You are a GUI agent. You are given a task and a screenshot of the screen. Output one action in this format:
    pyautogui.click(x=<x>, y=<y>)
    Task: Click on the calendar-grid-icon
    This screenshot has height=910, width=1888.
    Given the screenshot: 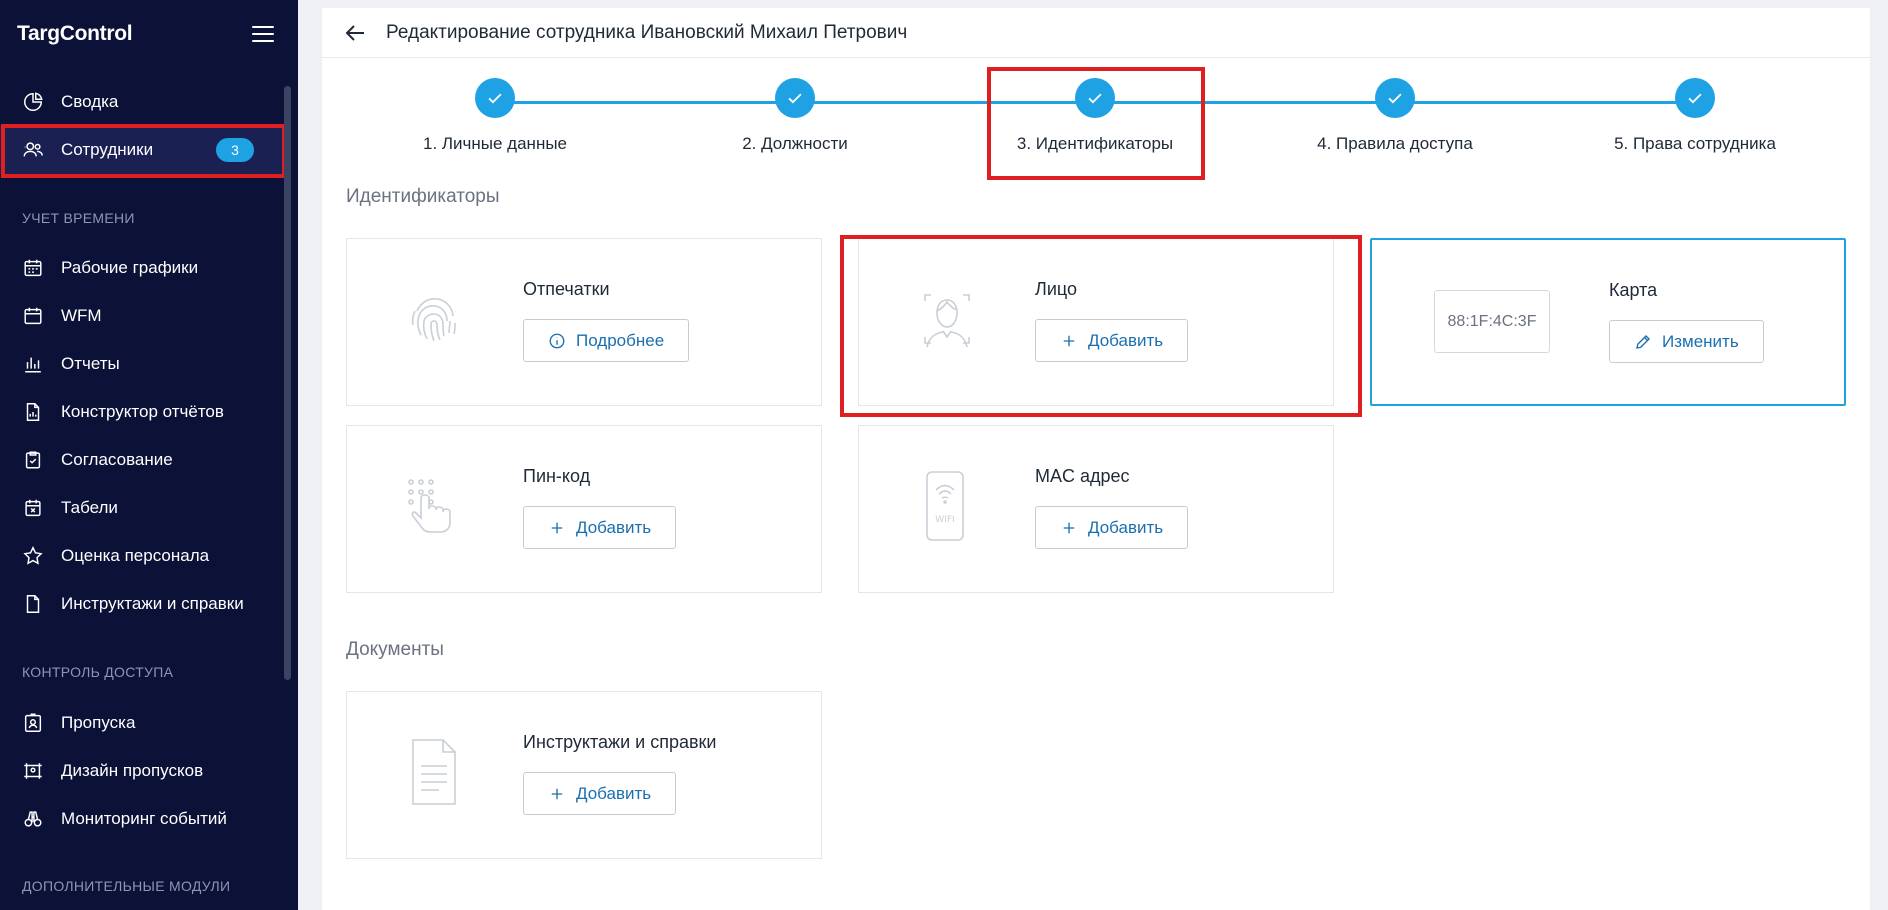 What is the action you would take?
    pyautogui.click(x=33, y=268)
    